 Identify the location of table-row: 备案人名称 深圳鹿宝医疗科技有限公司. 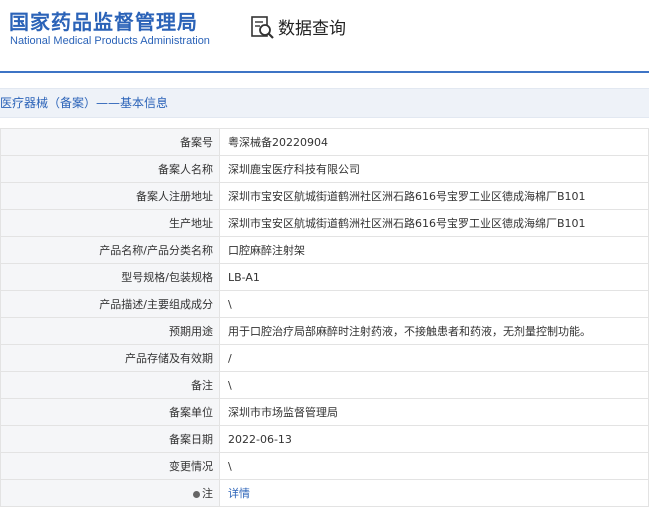
(324, 169).